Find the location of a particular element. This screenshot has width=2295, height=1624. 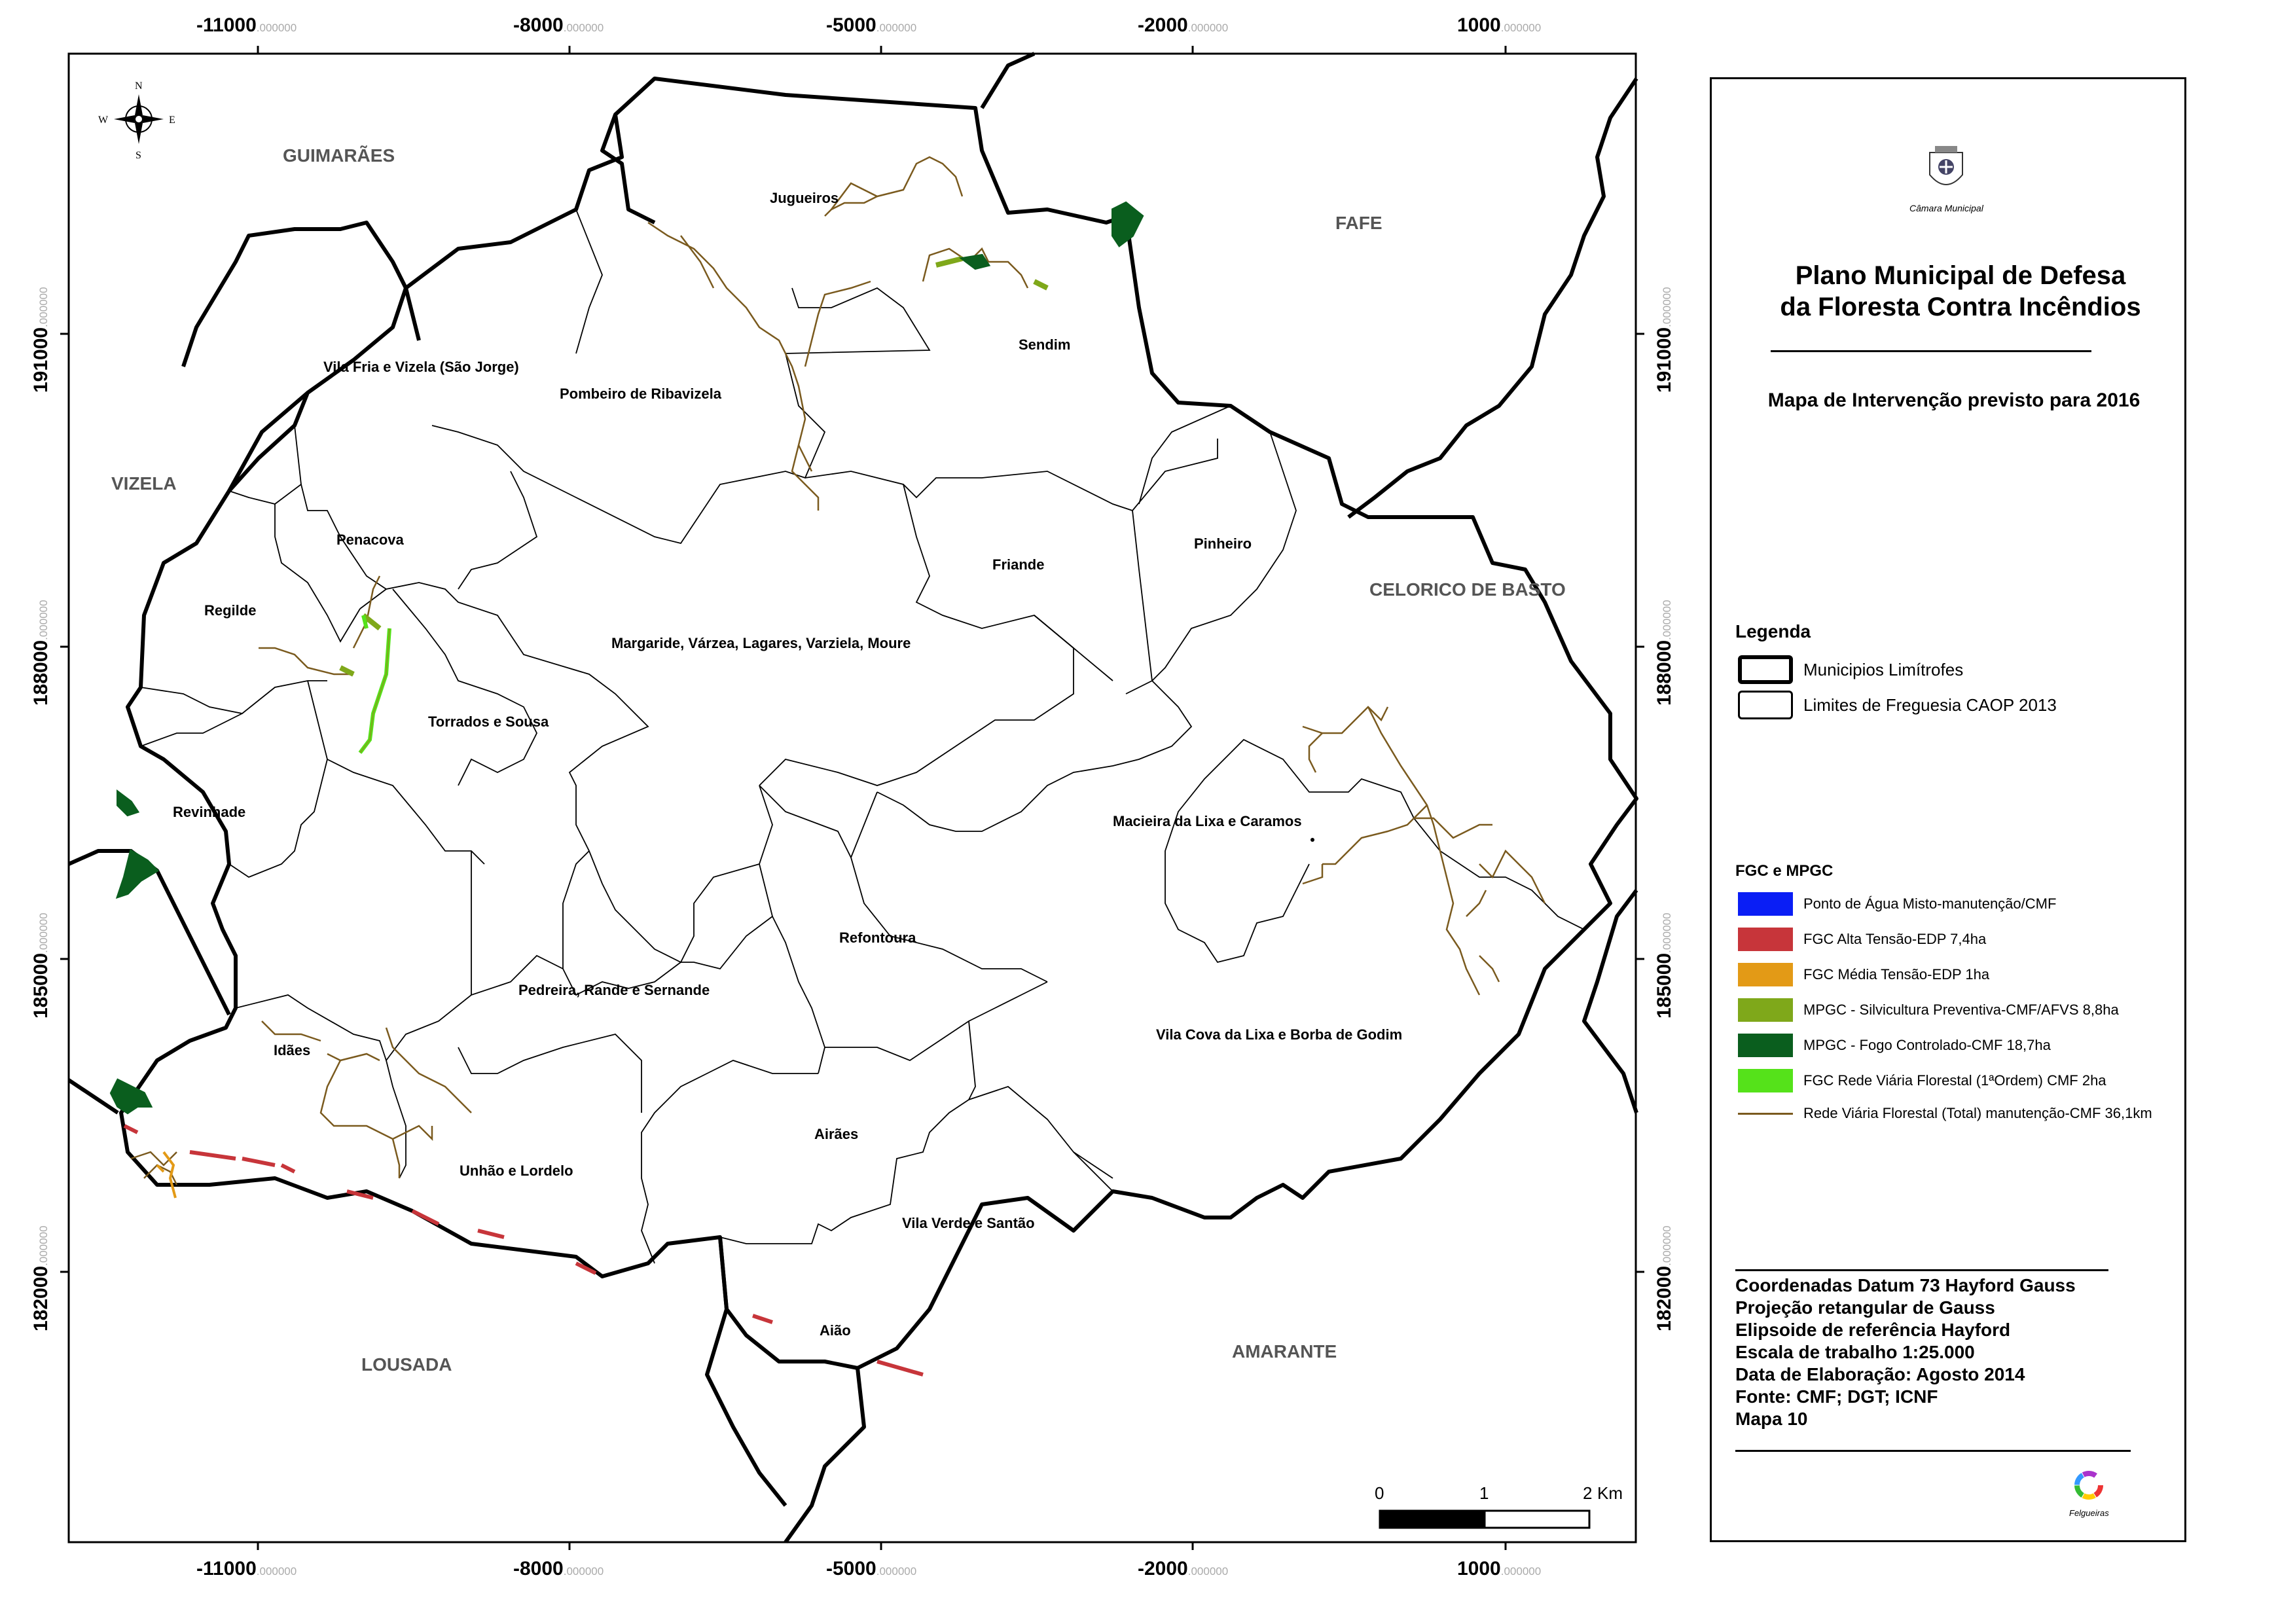

coat-of-arms-icon is located at coordinates (1947, 165).